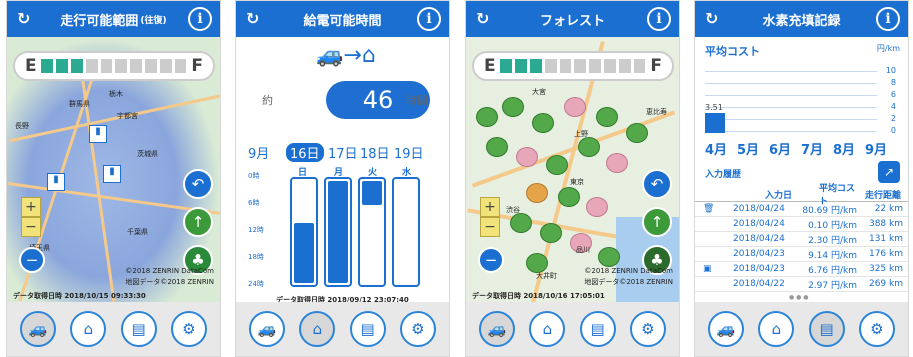 The image size is (913, 357). Describe the element at coordinates (409, 152) in the screenshot. I see `day-label: 19日` at that location.